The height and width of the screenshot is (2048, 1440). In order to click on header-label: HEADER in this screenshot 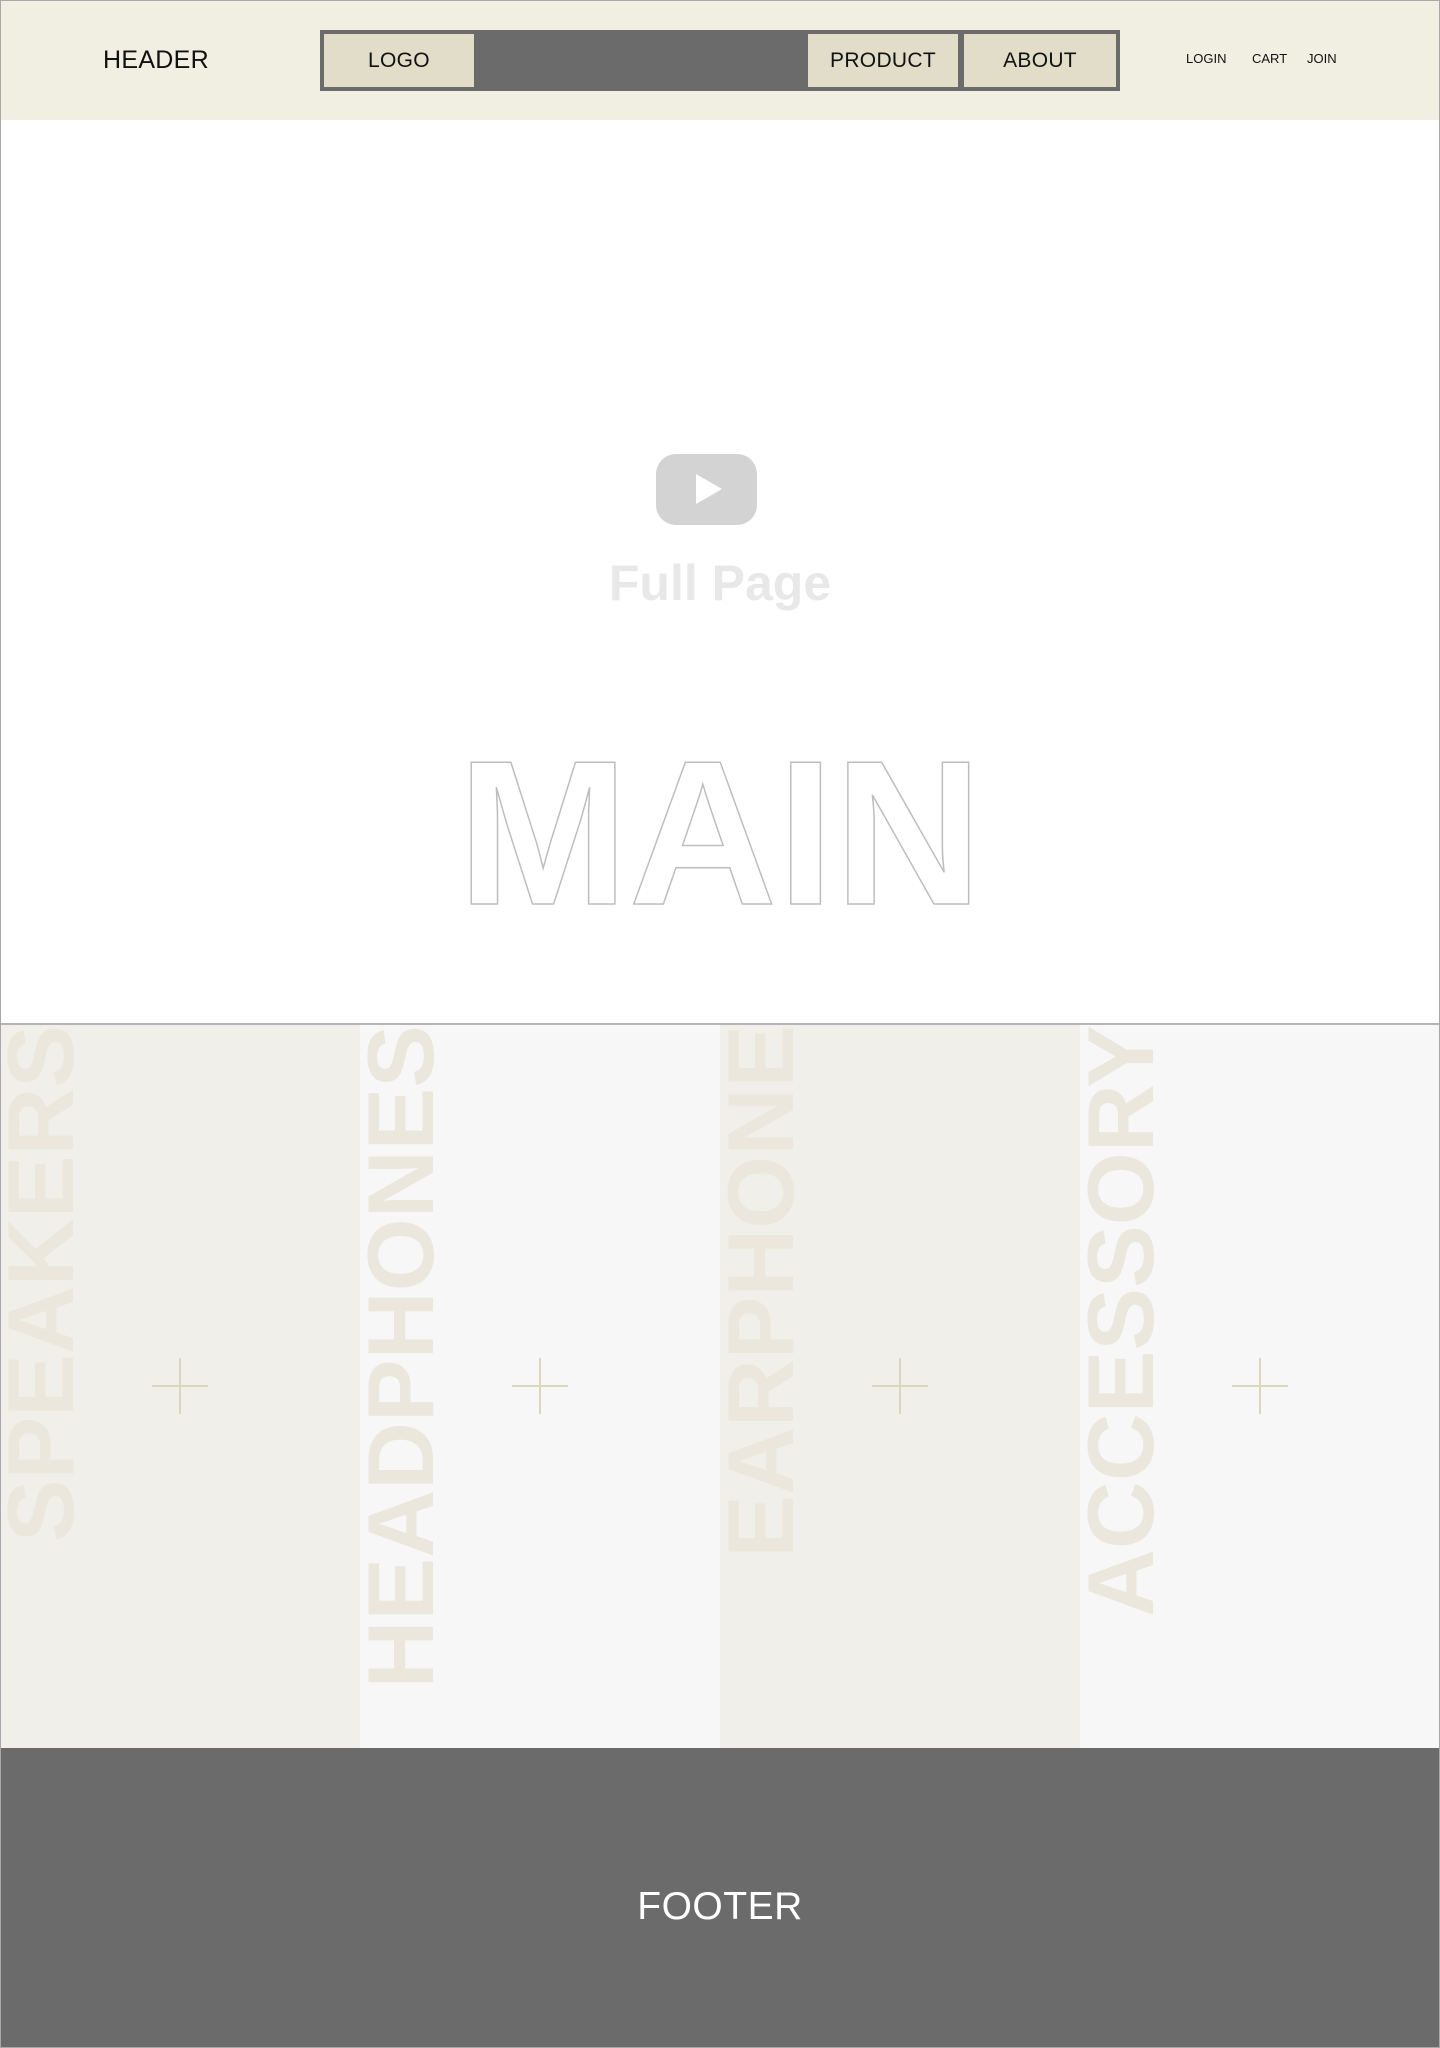, I will do `click(156, 60)`.